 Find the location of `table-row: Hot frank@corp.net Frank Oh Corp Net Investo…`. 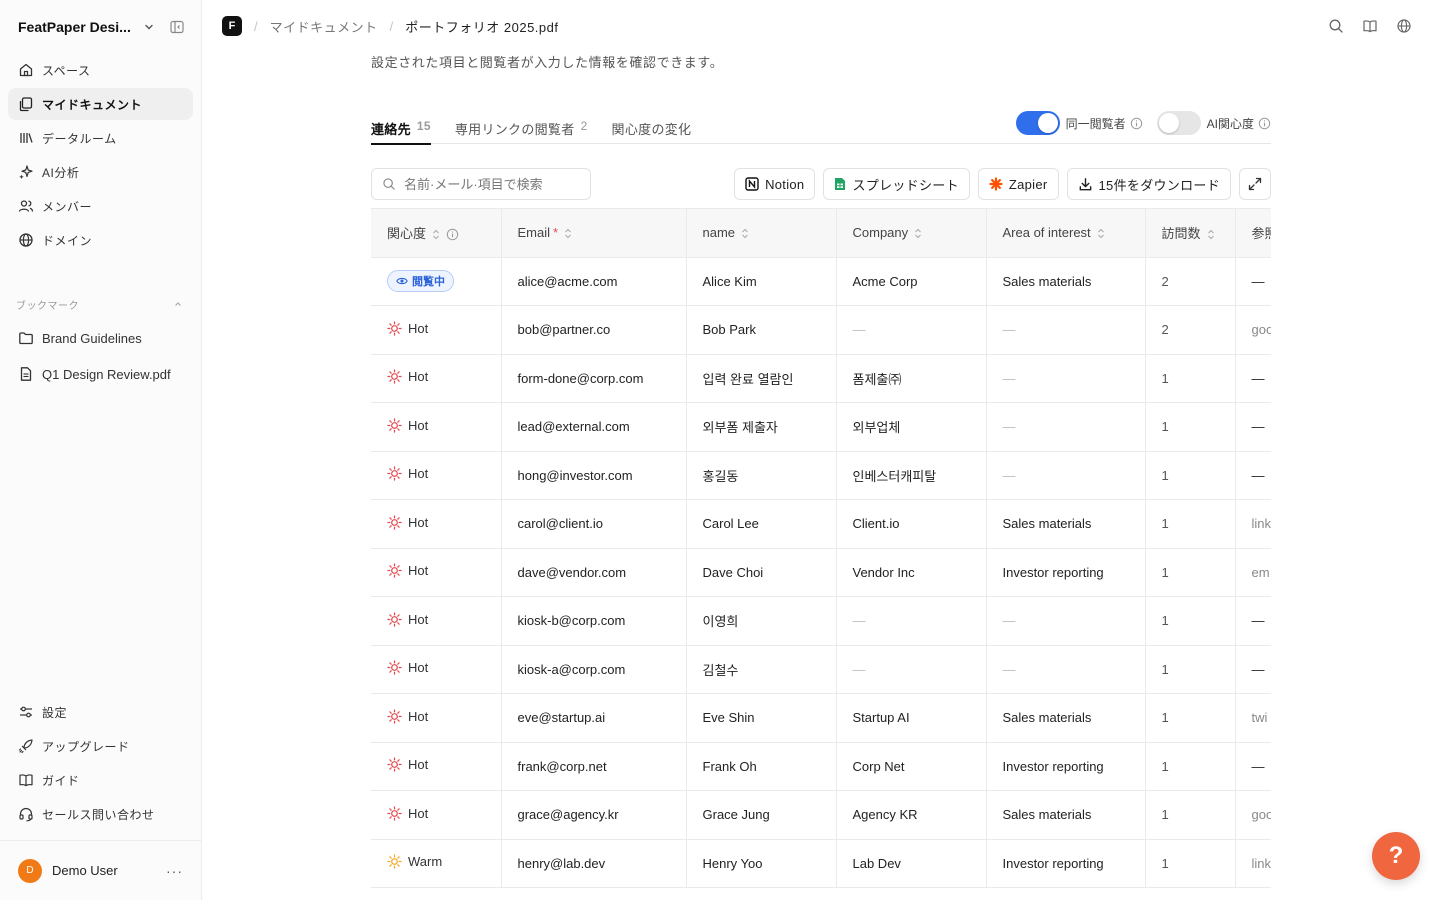

table-row: Hot frank@corp.net Frank Oh Corp Net Investo… is located at coordinates (821, 766).